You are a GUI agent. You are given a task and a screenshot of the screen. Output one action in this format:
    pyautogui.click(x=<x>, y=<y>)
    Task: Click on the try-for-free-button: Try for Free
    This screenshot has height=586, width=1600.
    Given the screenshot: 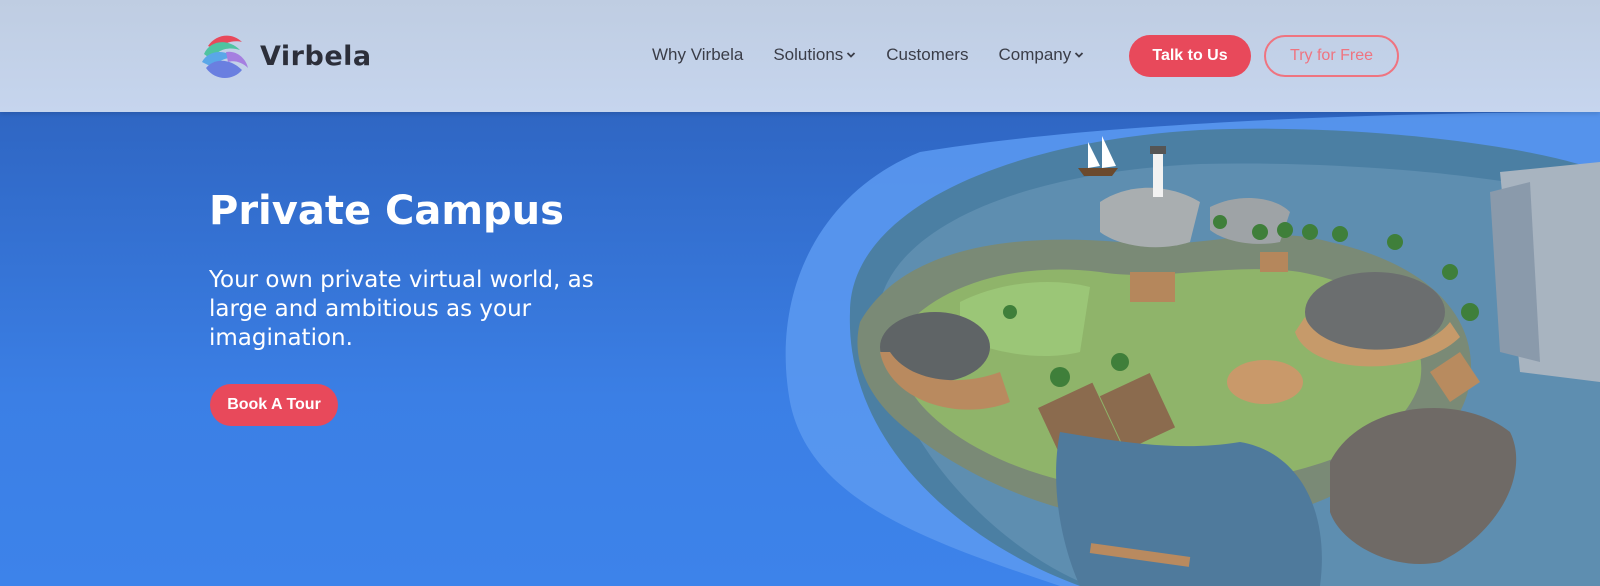 What is the action you would take?
    pyautogui.click(x=1331, y=56)
    